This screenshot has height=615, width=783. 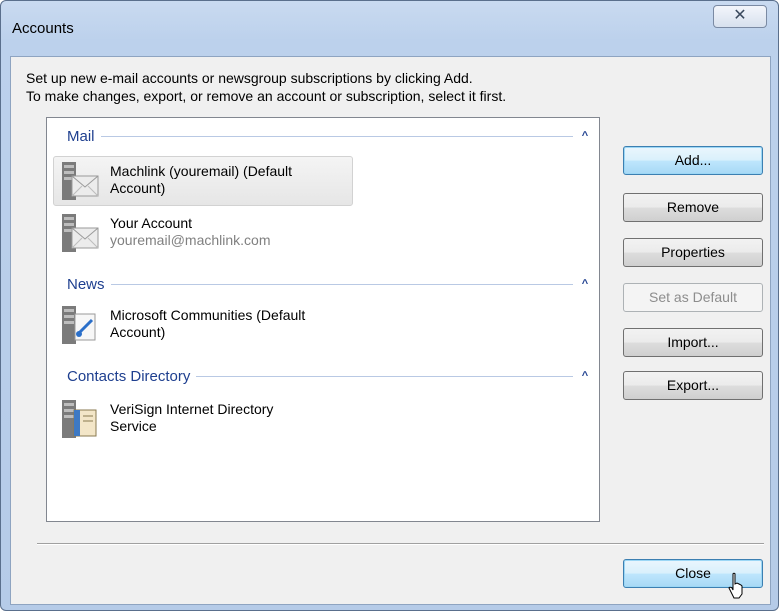 What do you see at coordinates (129, 376) in the screenshot?
I see `group-label-contacts: Contacts Directory` at bounding box center [129, 376].